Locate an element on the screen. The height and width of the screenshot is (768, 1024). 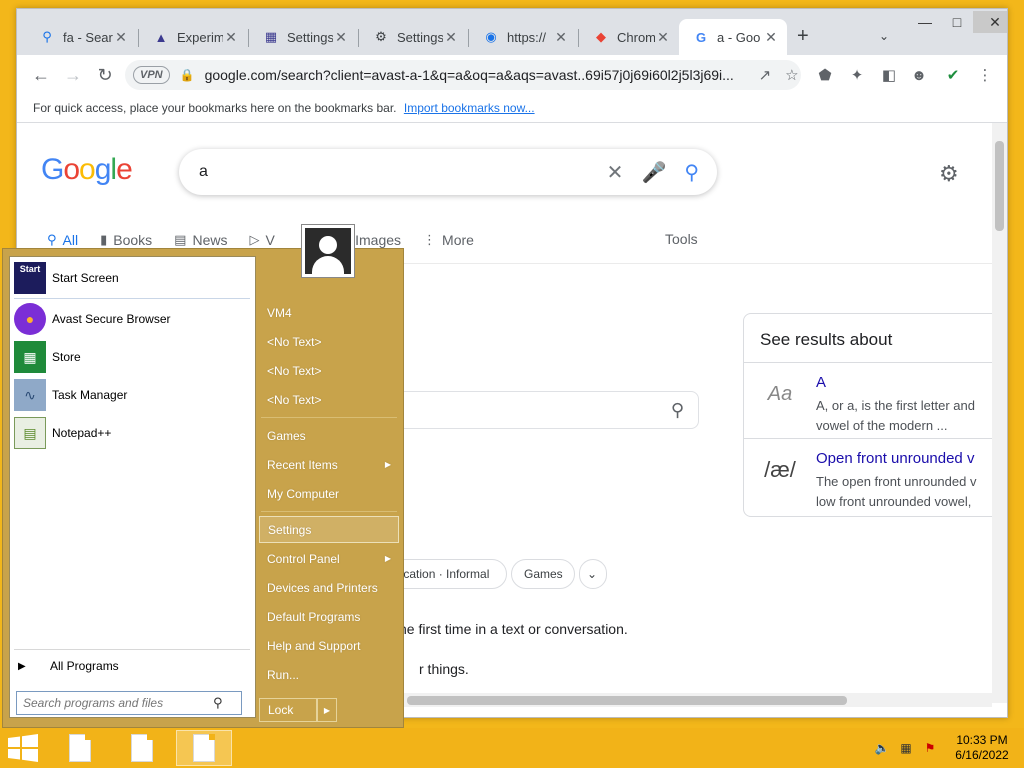
menu-item-no-text-2: <No Text> is located at coordinates (329, 370).